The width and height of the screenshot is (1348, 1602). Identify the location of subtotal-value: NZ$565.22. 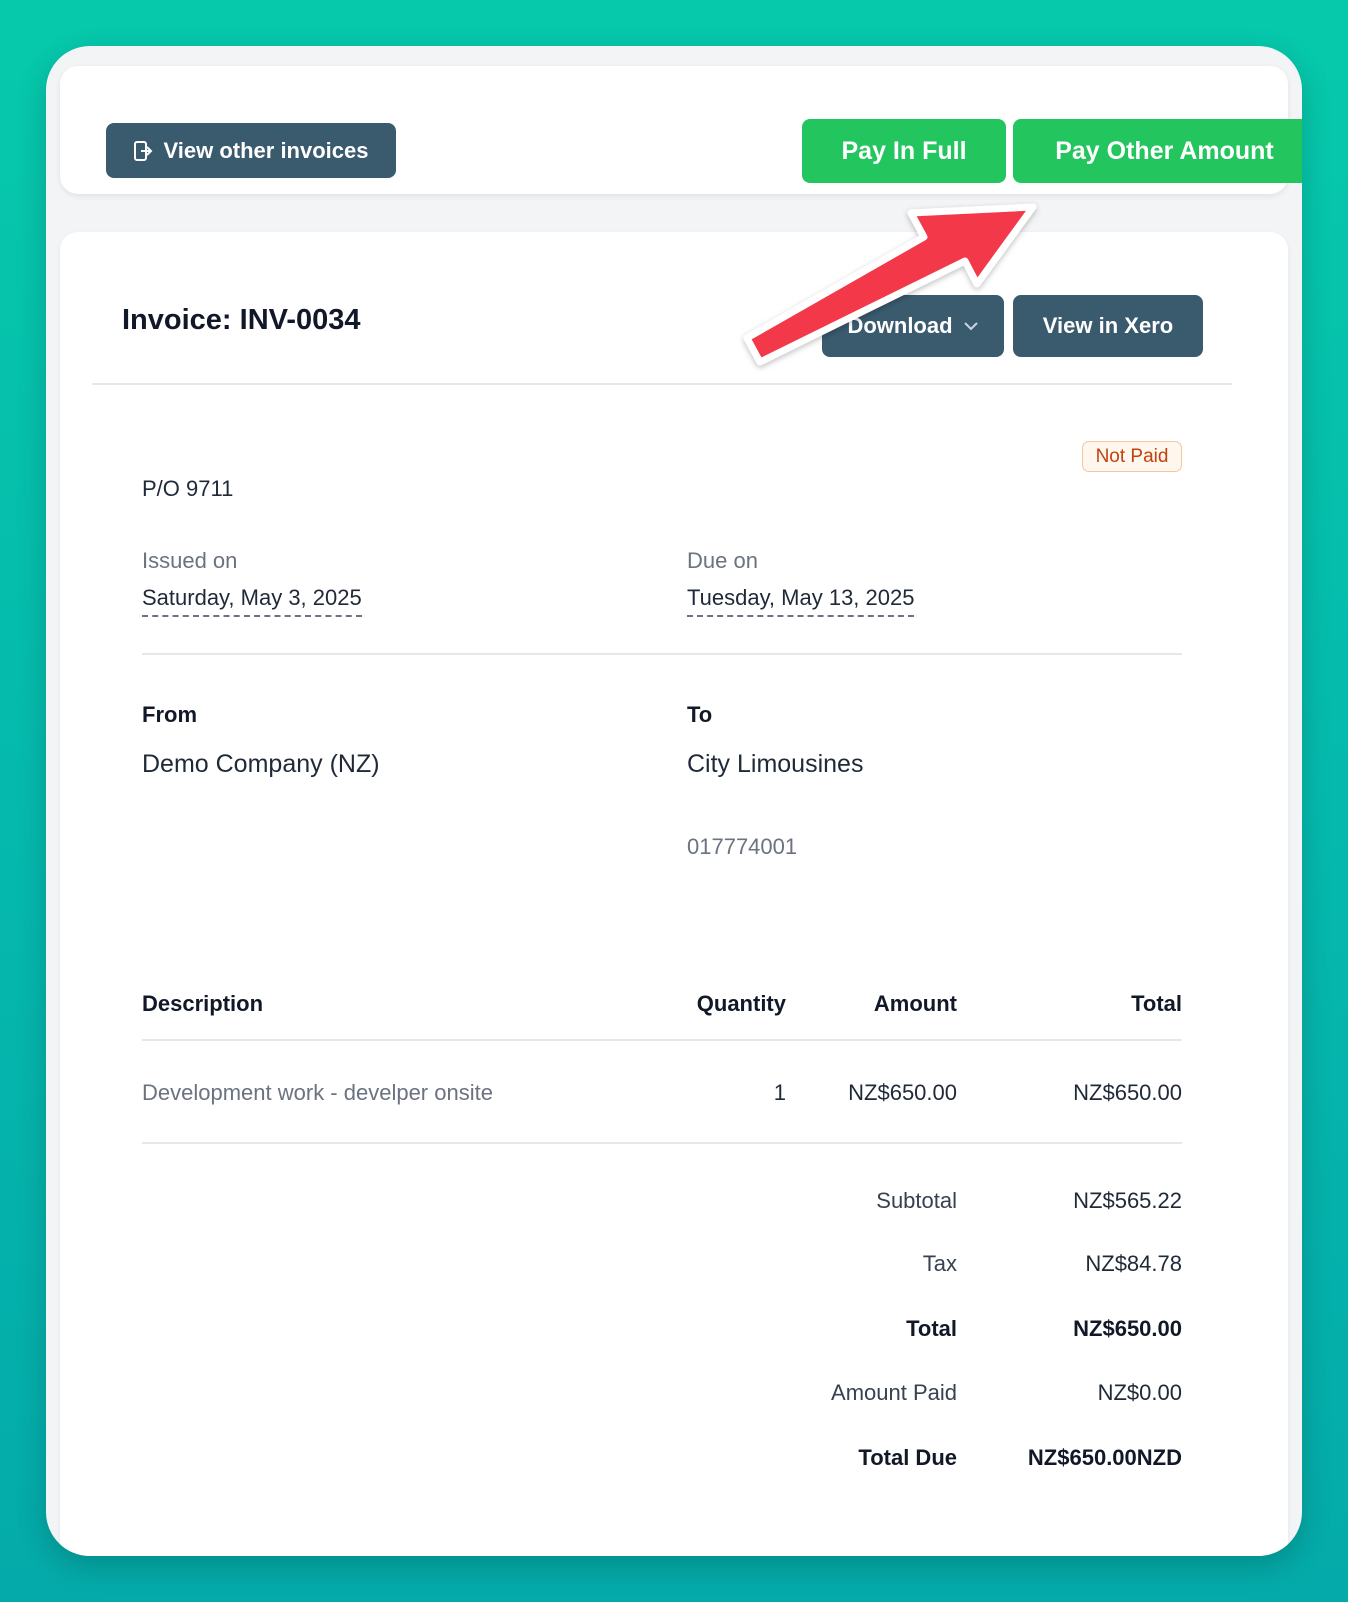
(1127, 1200).